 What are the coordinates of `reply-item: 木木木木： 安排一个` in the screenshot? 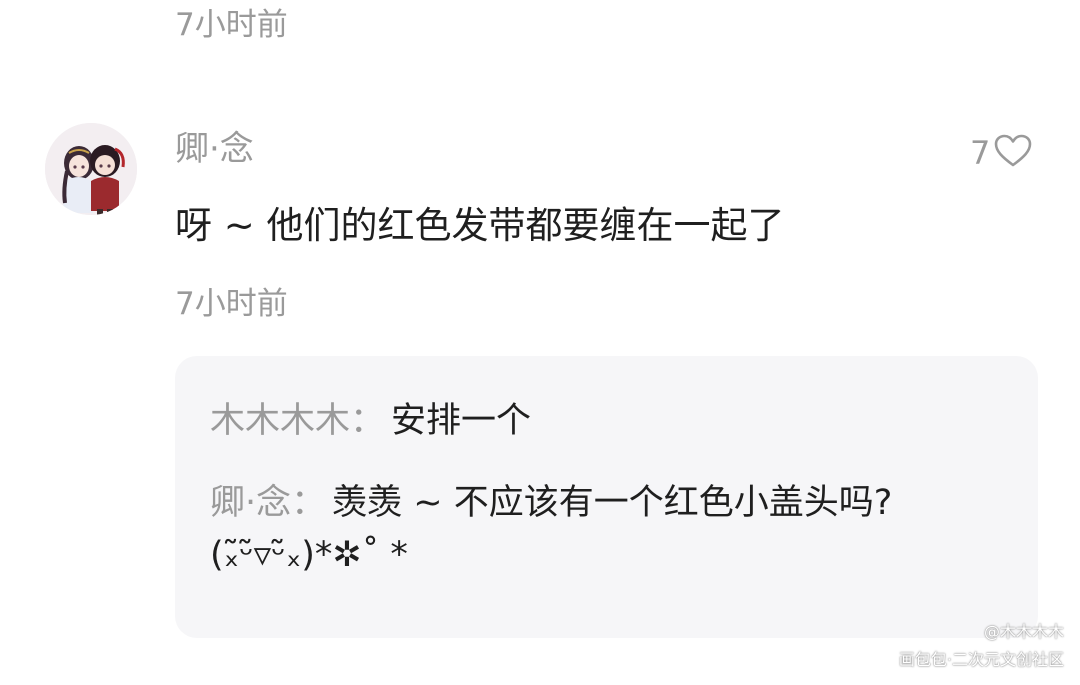 It's located at (370, 422).